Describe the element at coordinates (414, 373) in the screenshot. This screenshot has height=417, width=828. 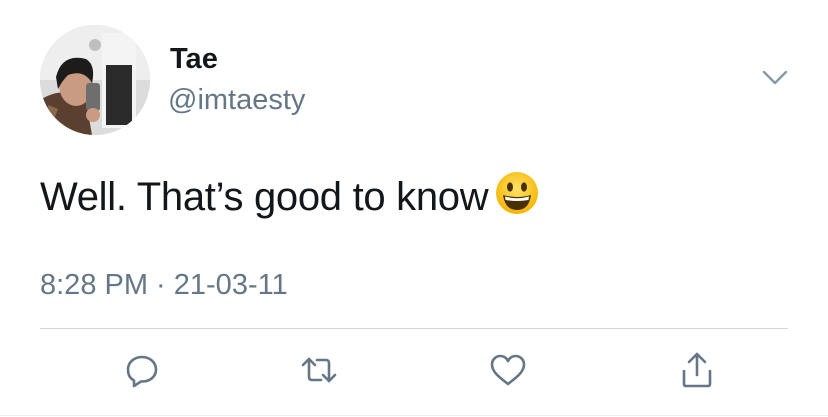
I see `tweet-actions` at that location.